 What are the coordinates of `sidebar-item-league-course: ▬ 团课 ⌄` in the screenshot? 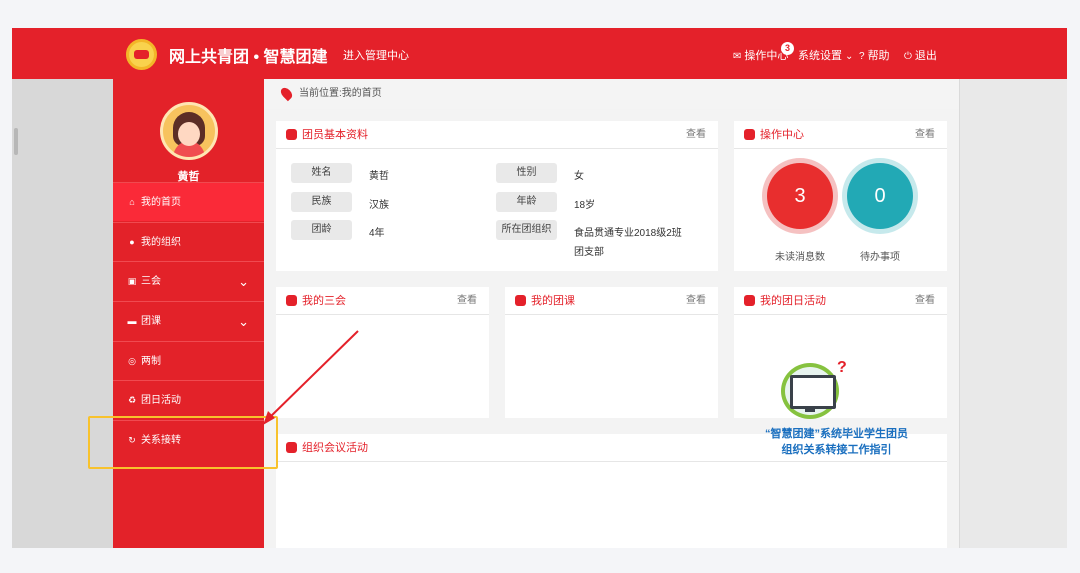 It's located at (188, 320).